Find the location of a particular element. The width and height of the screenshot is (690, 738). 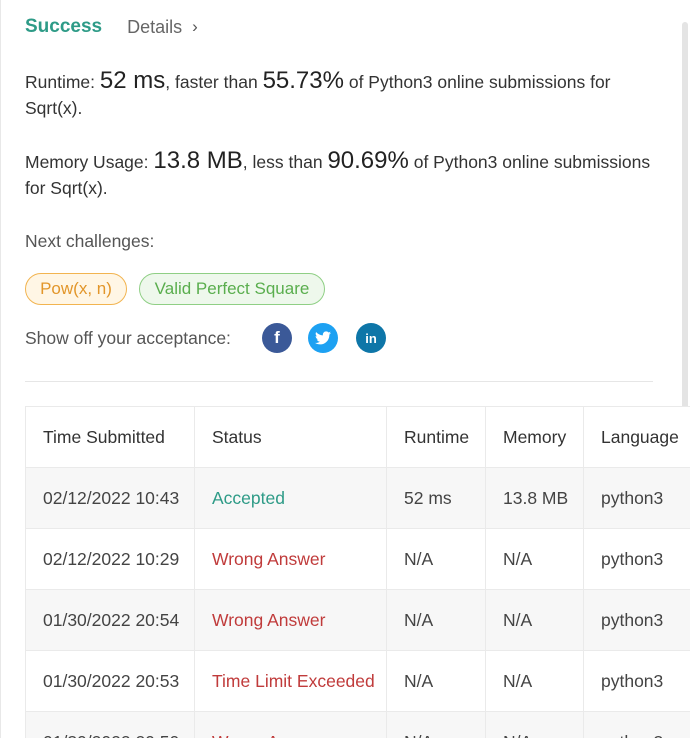

column-header-memory: Memory is located at coordinates (534, 437).